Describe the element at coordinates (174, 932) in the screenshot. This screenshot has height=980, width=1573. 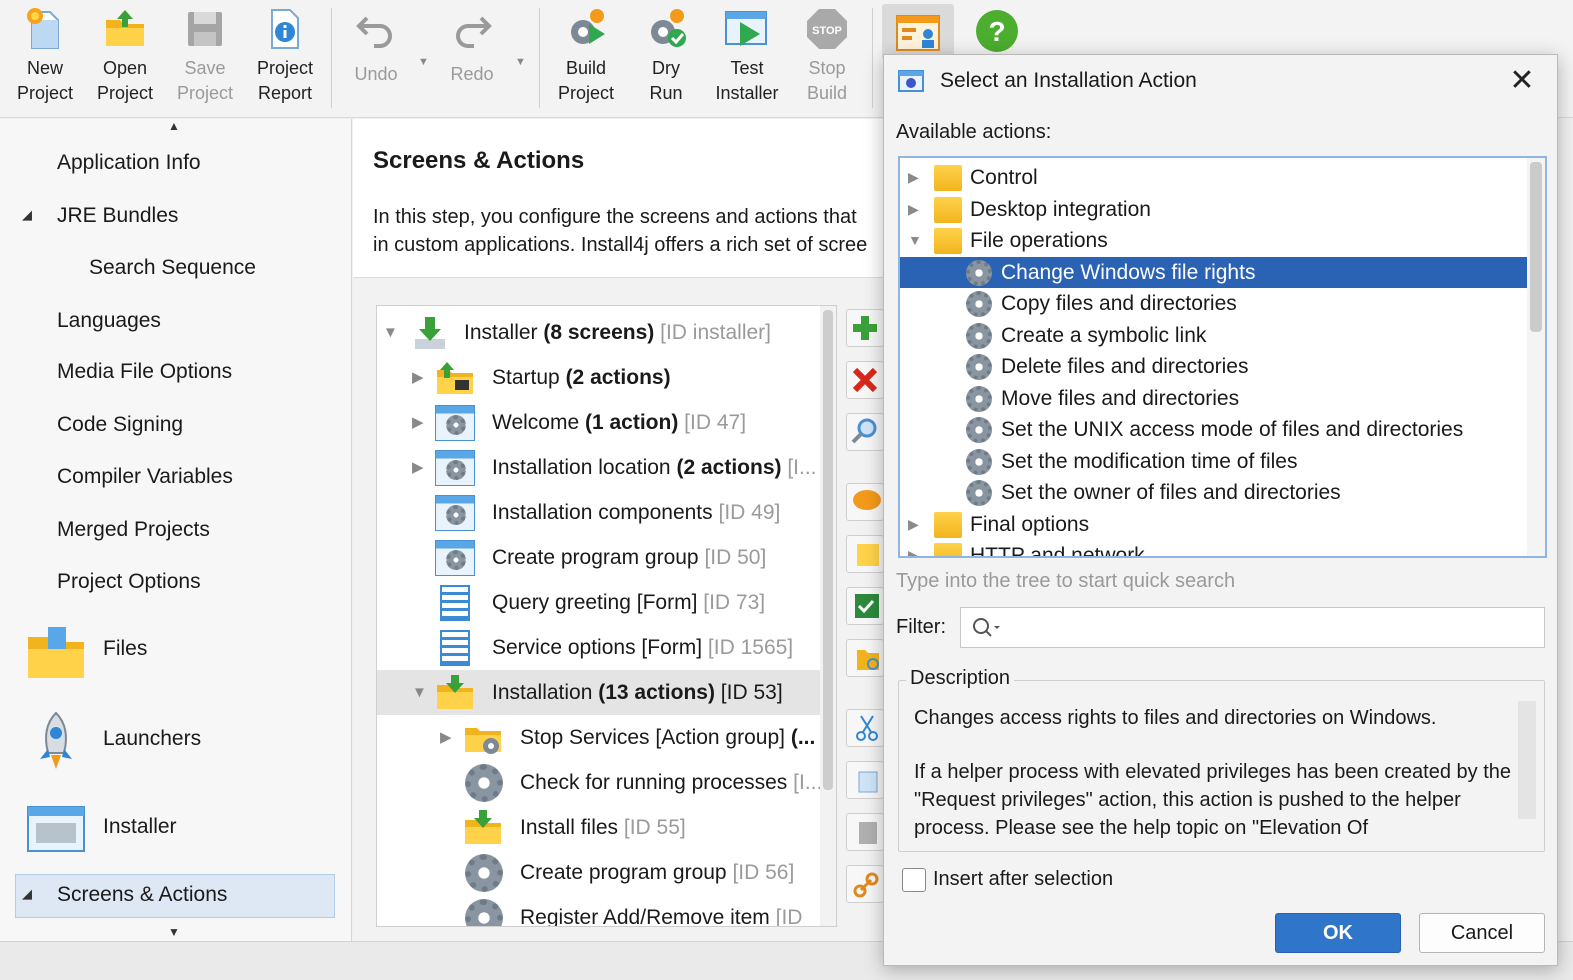
I see `scroll-down-icon: ▼` at that location.